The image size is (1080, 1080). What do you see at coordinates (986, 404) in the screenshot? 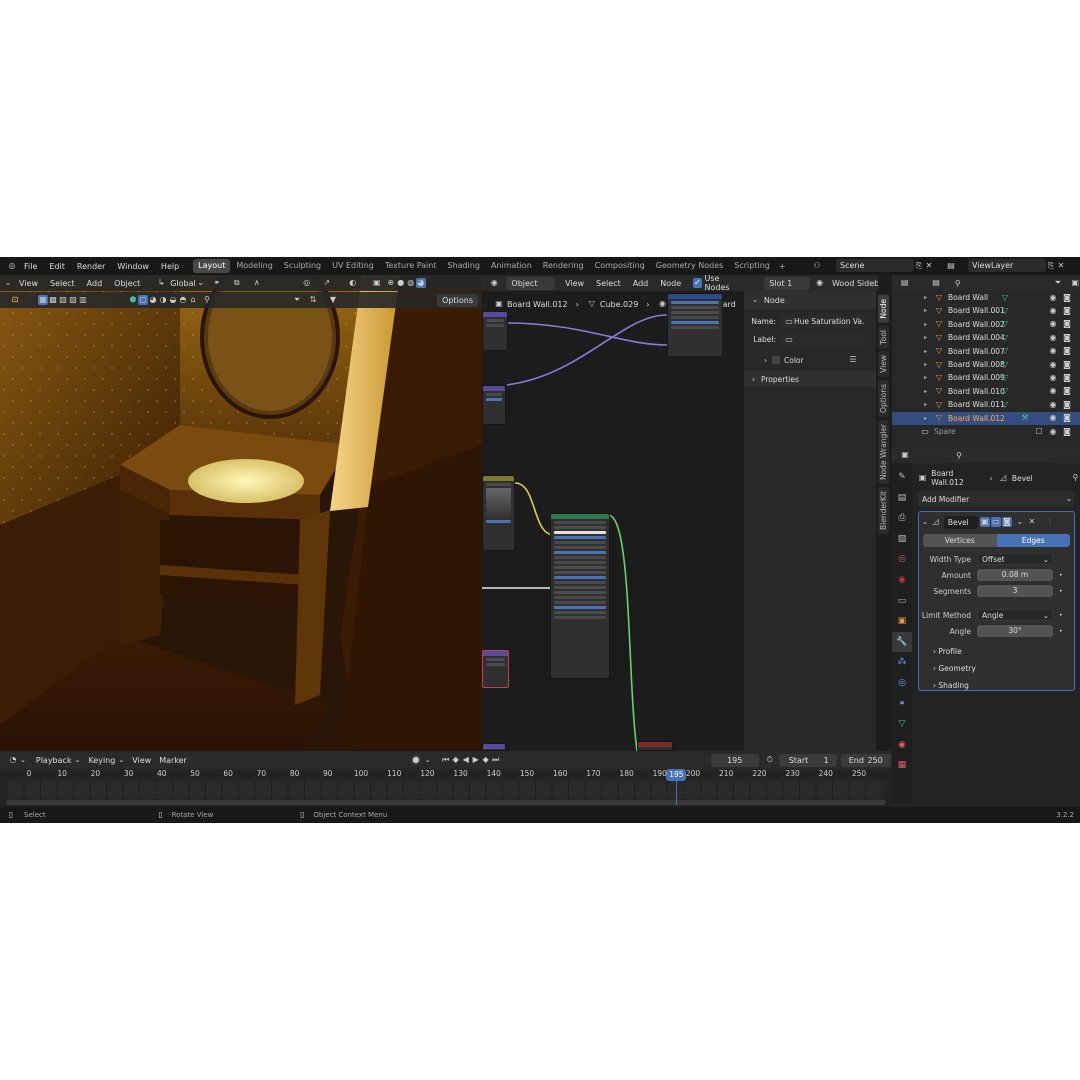
I see `outliner-row: ▸ ▽ Board Wall.011 ▽ ◉ ◙` at bounding box center [986, 404].